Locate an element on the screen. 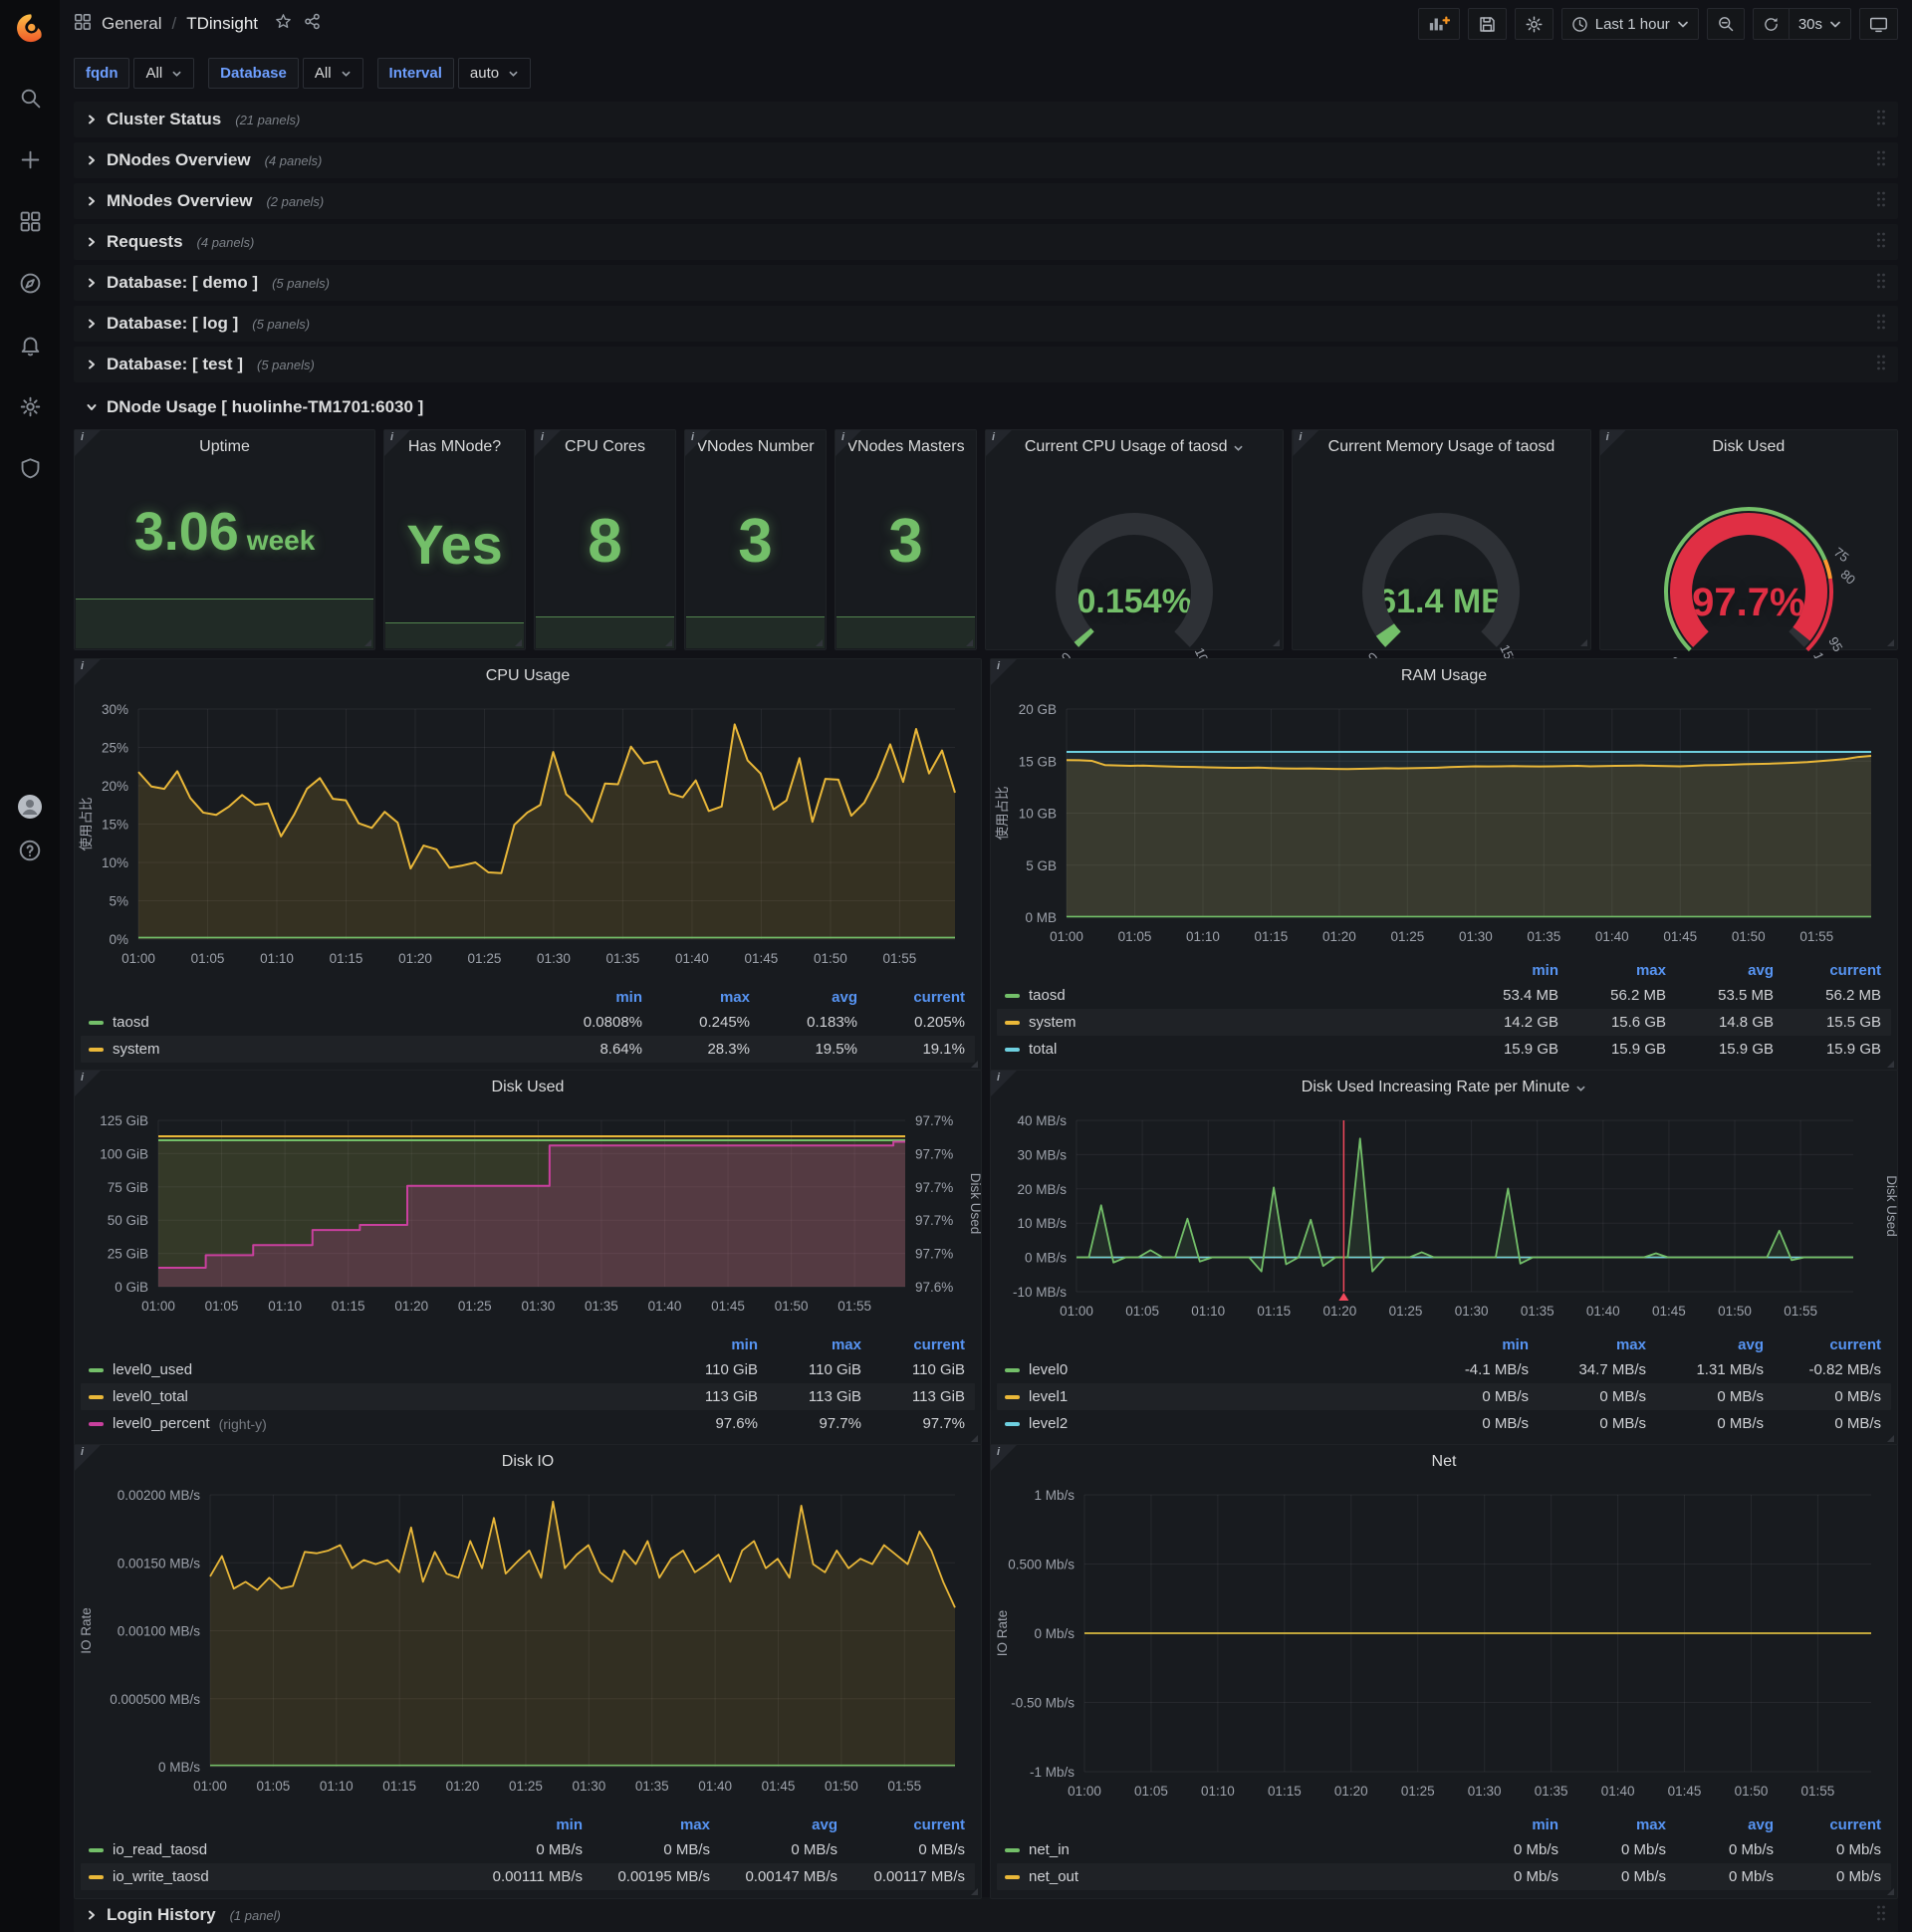 The image size is (1912, 1932). legend-series-level0_used: level0_used is located at coordinates (371, 1370).